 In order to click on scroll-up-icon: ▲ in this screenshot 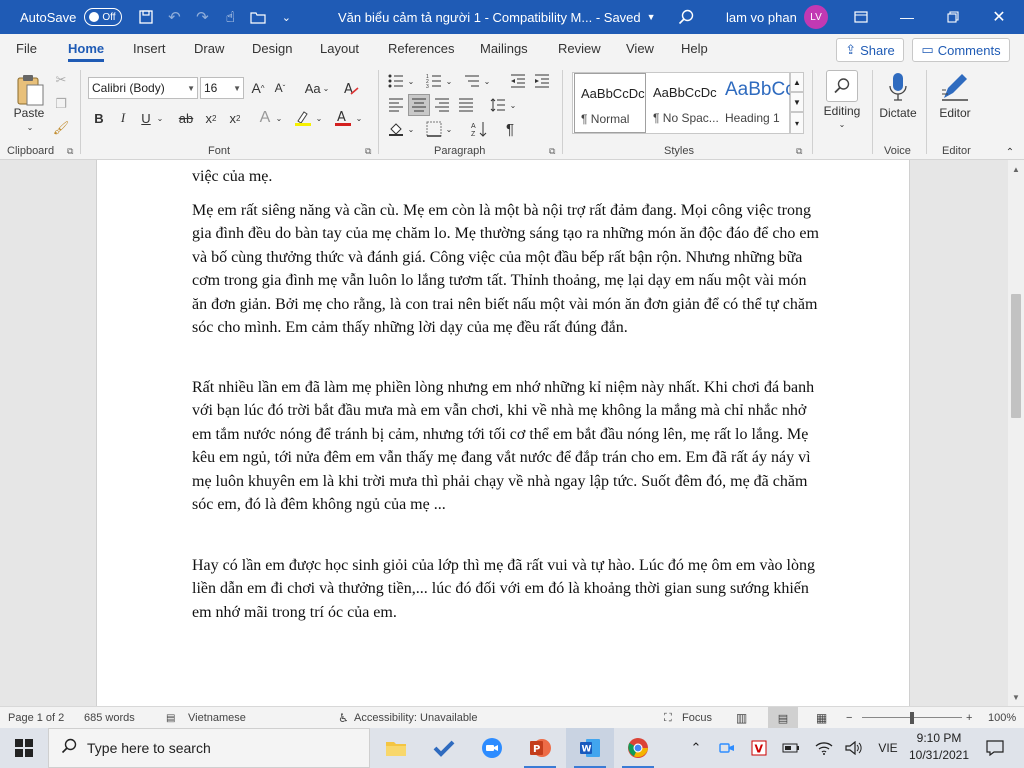, I will do `click(1016, 169)`.